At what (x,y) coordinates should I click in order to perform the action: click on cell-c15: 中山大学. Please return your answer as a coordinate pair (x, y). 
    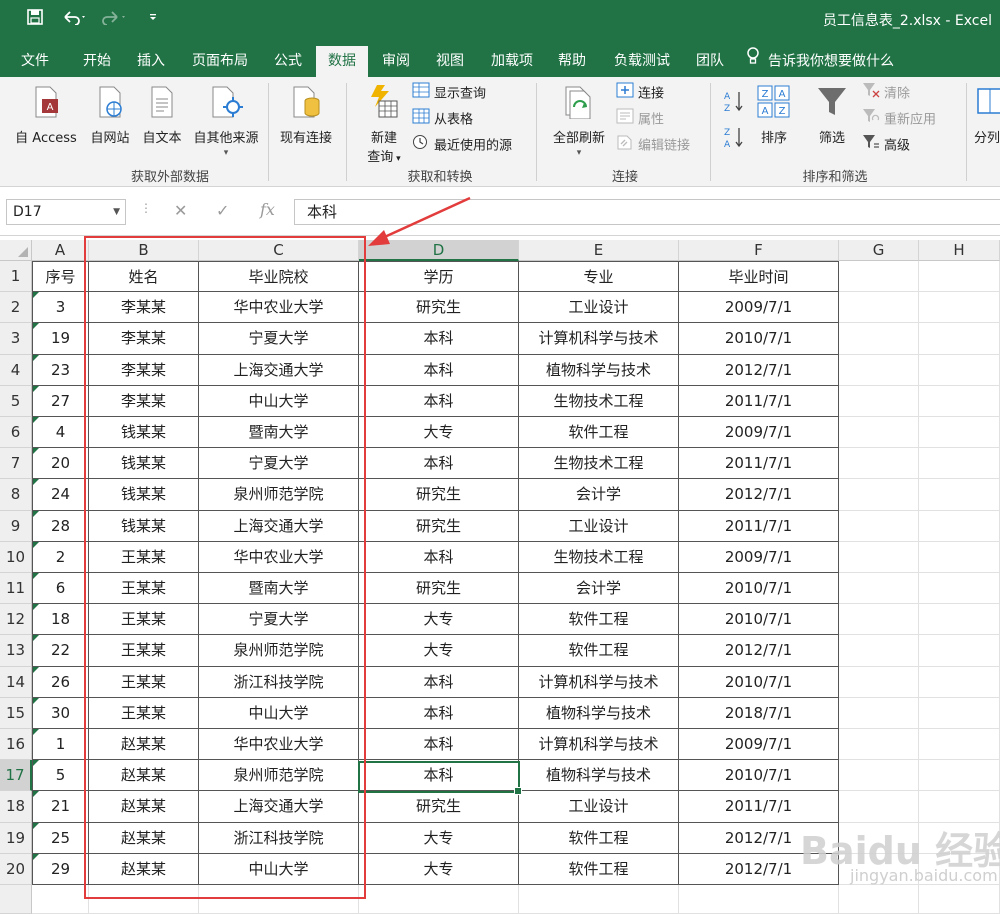
    Looking at the image, I should click on (279, 713).